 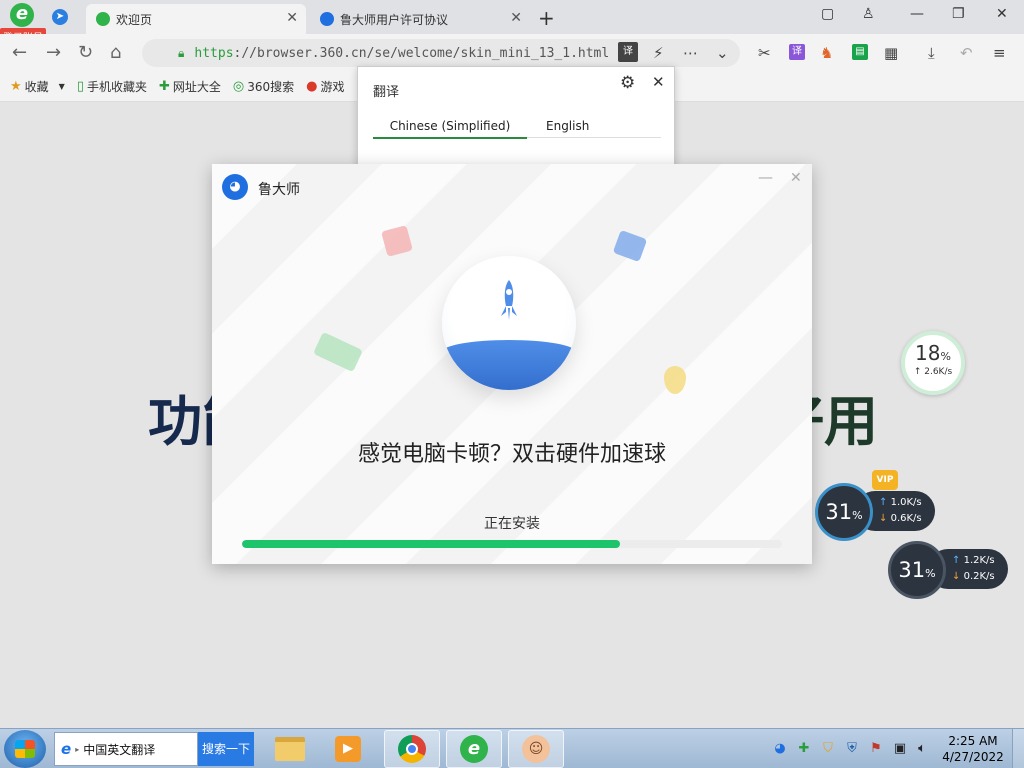 I want to click on tab-favicon-icon, so click(x=327, y=19).